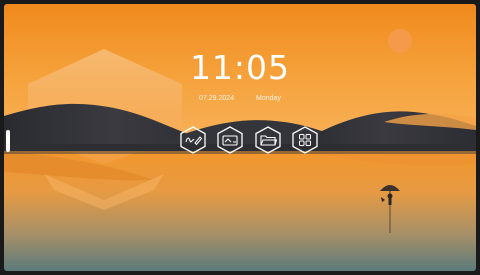 The width and height of the screenshot is (480, 275). I want to click on folder-button, so click(268, 140).